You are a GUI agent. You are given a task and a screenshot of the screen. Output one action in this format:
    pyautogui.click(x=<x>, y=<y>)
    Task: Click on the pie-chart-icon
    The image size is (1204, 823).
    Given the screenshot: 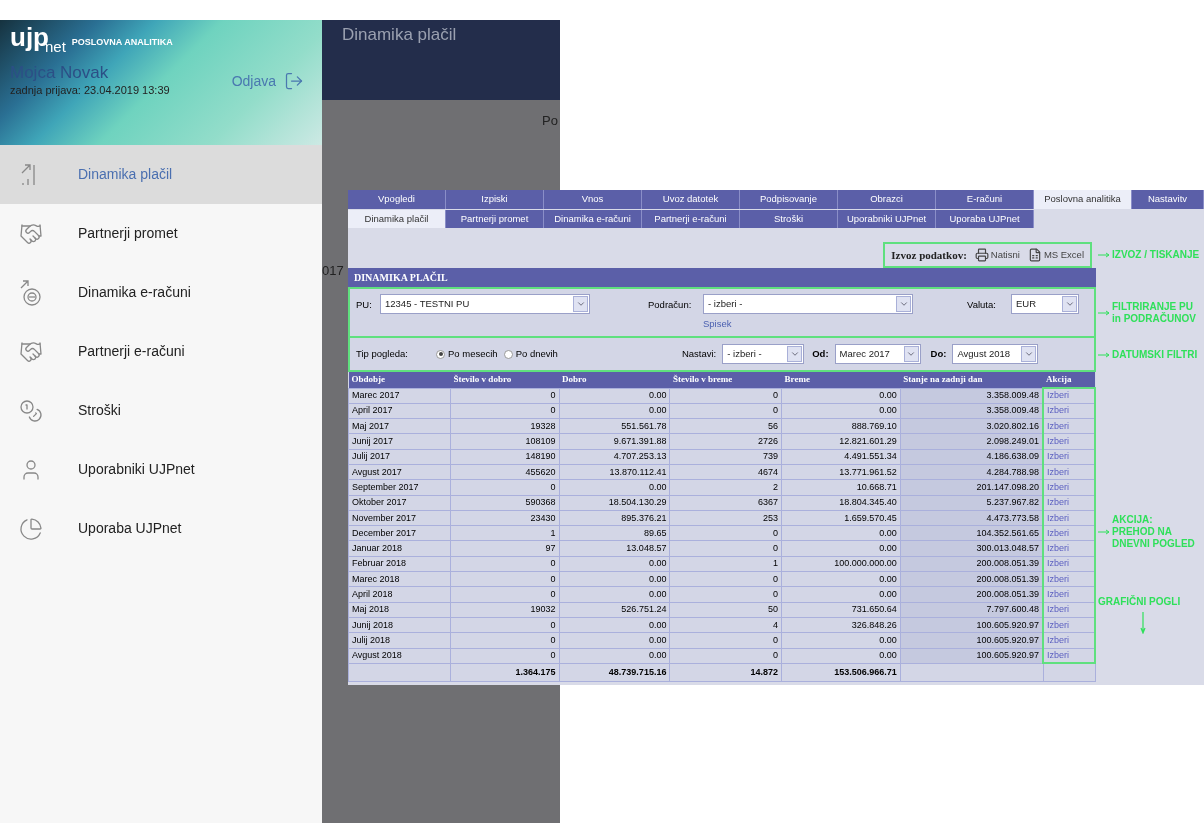 What is the action you would take?
    pyautogui.click(x=31, y=528)
    